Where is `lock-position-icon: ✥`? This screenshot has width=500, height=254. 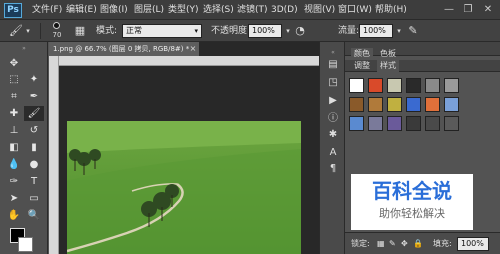
lock-position-icon: ✥ is located at coordinates (404, 243).